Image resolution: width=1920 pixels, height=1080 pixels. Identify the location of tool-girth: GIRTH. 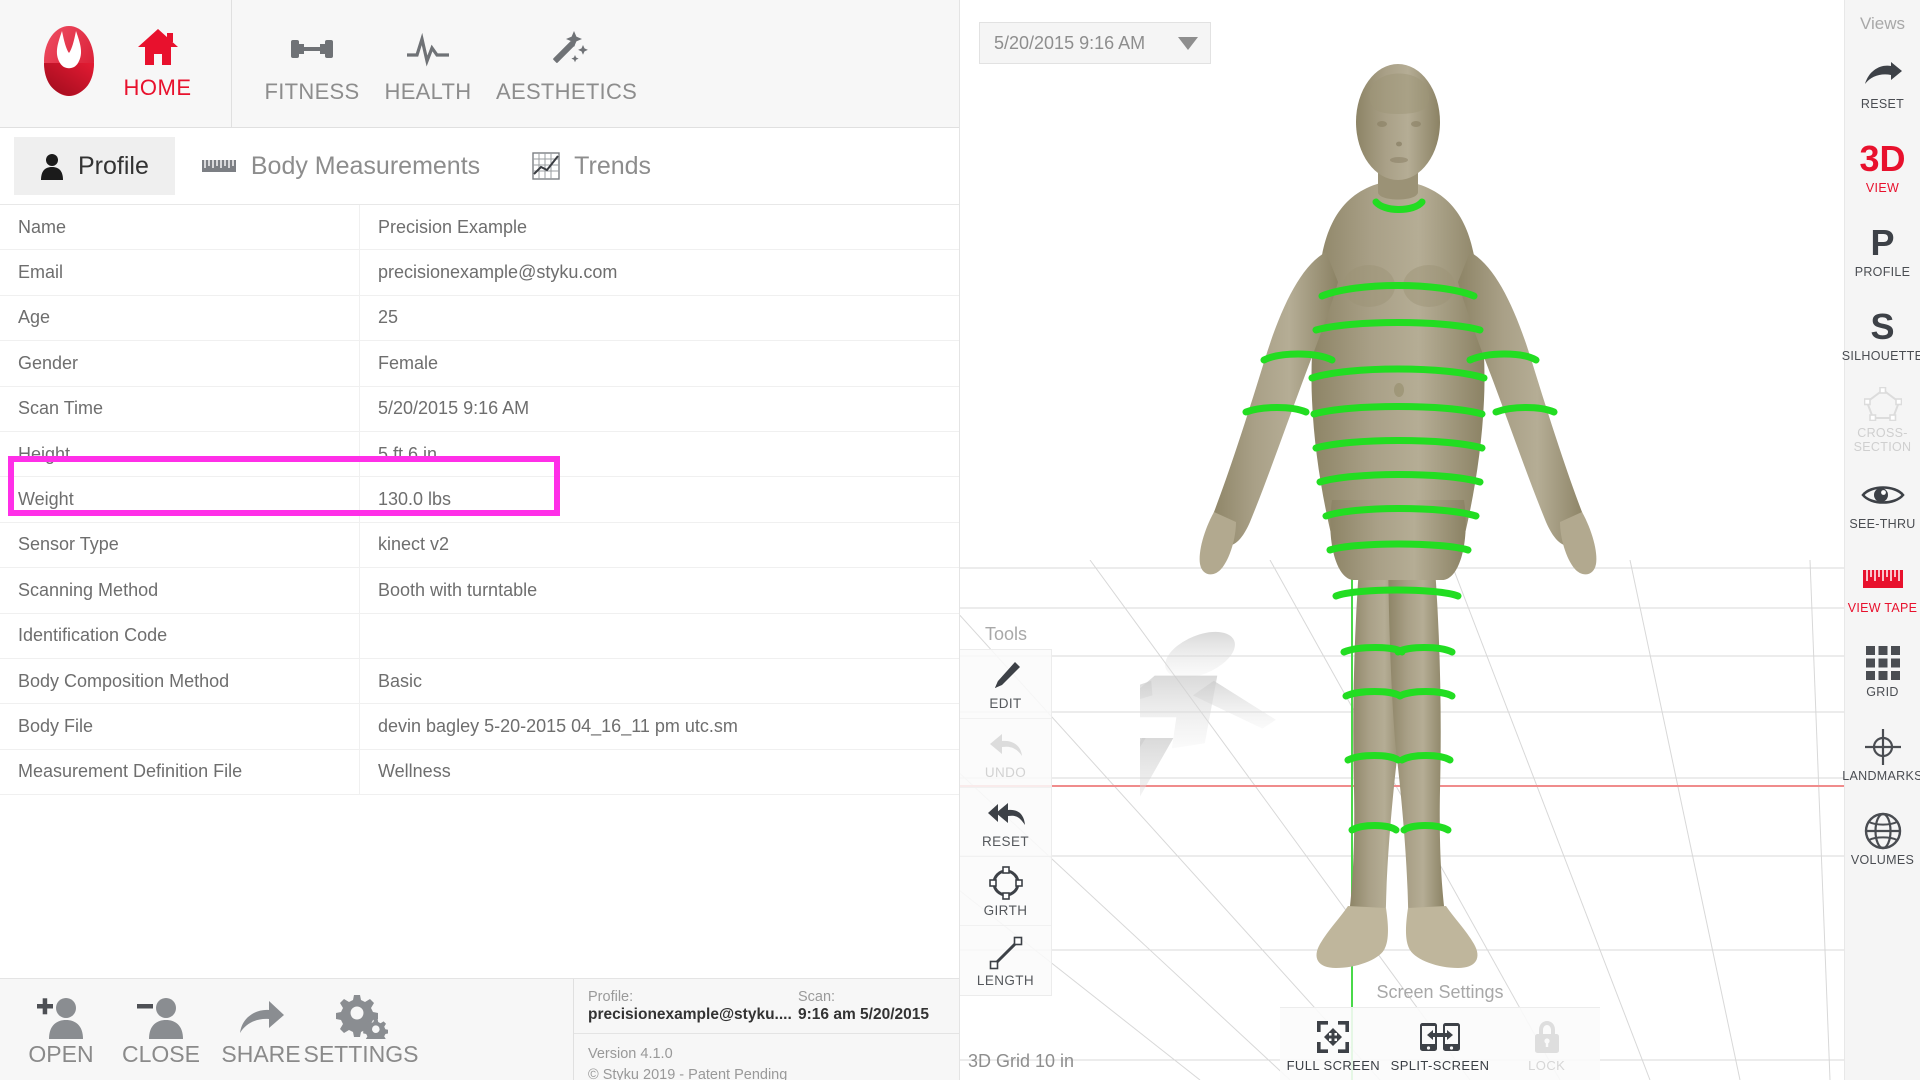
(1005, 891).